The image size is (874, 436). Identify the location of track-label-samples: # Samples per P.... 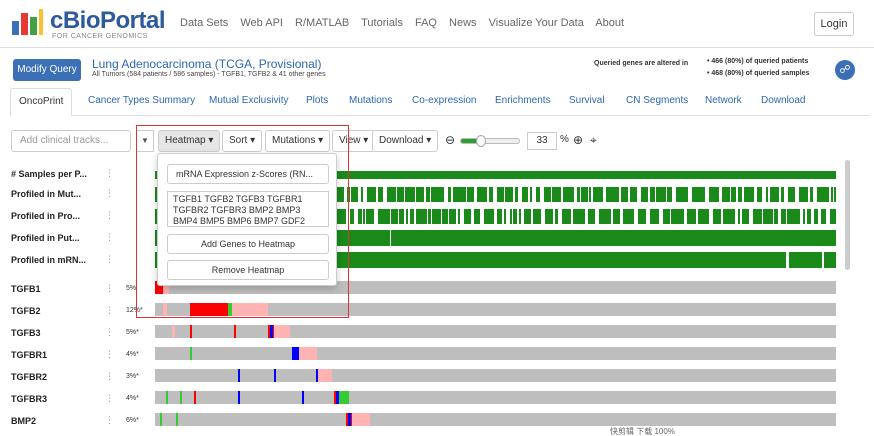
(49, 174).